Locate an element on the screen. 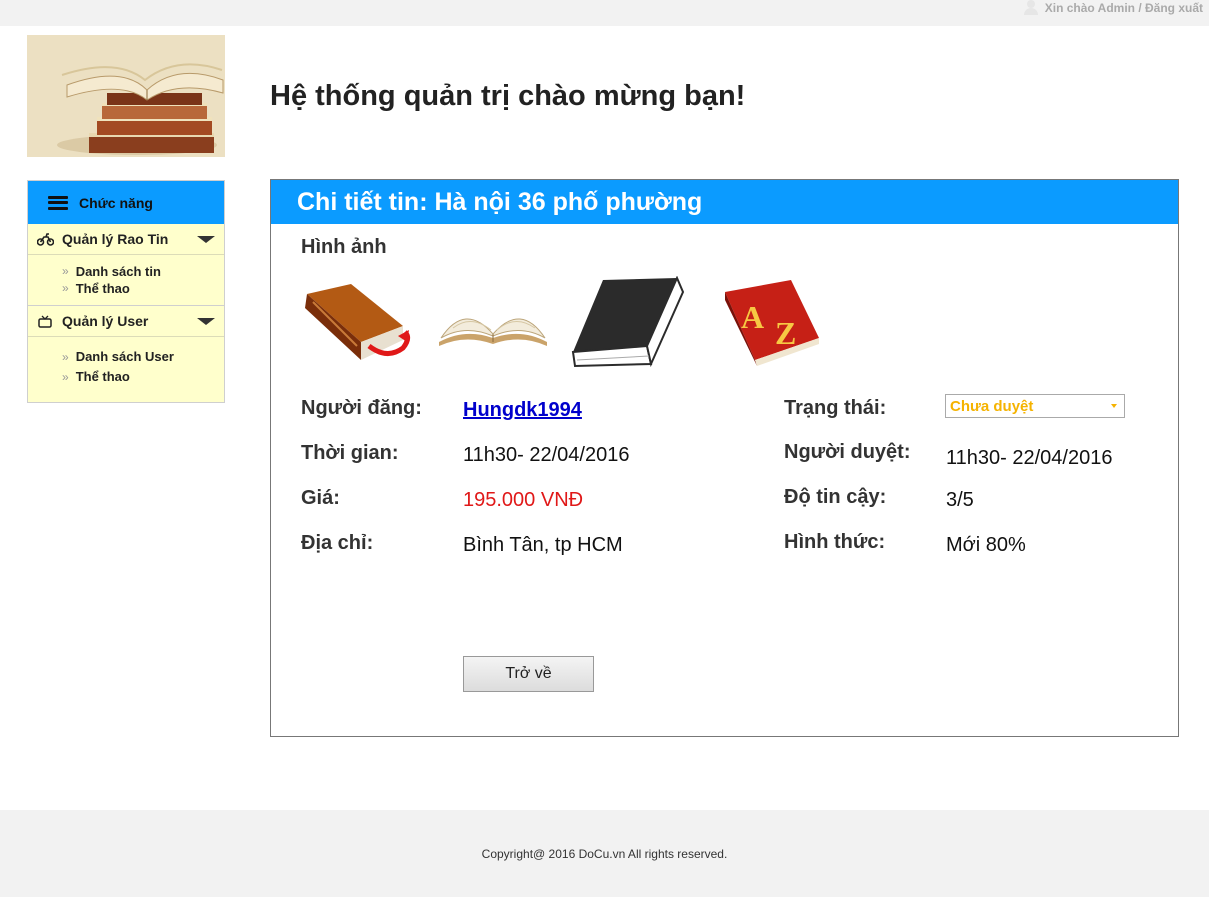 Image resolution: width=1209 pixels, height=897 pixels. black-book-icon is located at coordinates (628, 325).